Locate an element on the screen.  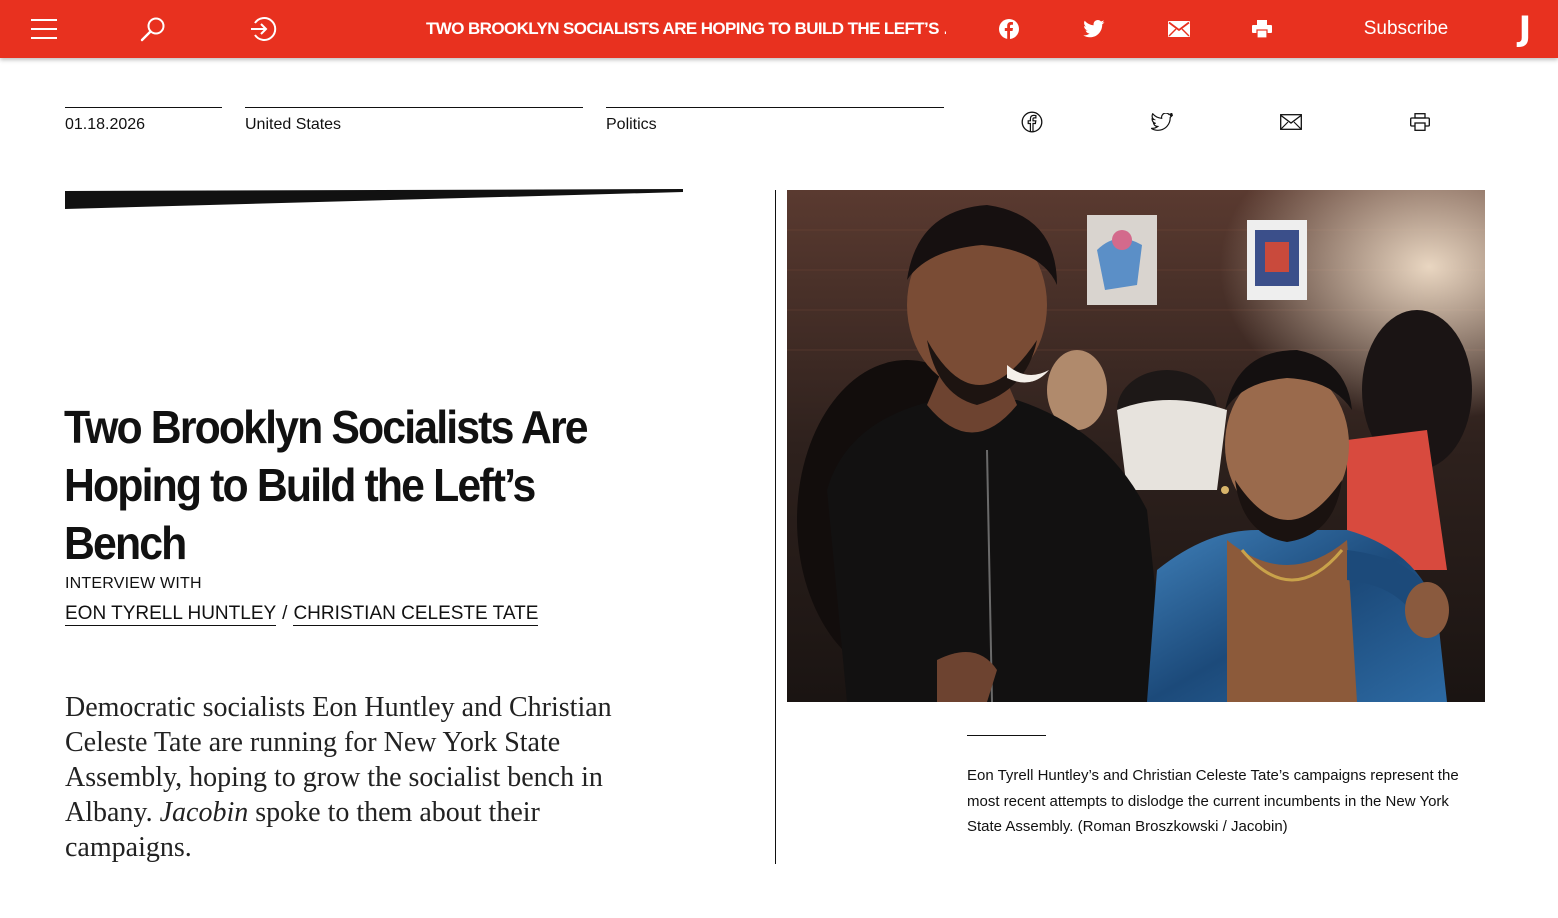
author-link-eon-tyrell-huntley: EON TYRELL HUNTLEY is located at coordinates (171, 614).